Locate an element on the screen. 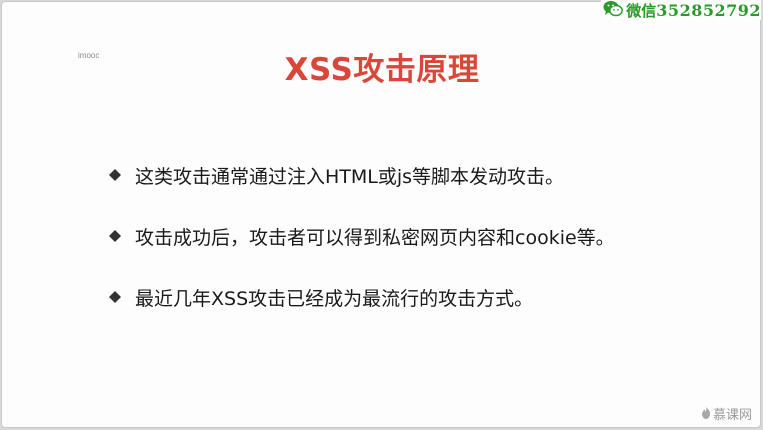  bullet-item: 最近几年XSS攻击已经成为最流行的攻击方式。 is located at coordinates (361, 297).